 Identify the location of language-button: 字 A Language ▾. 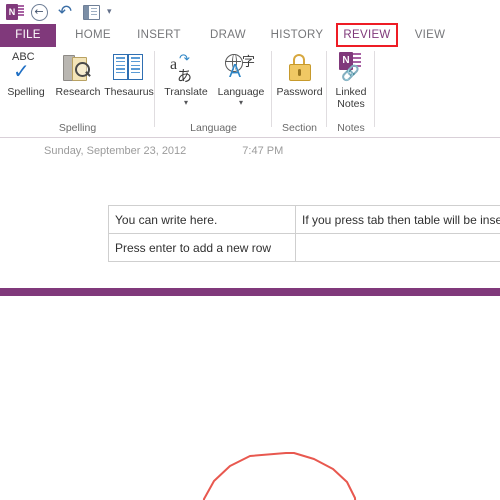
(241, 78).